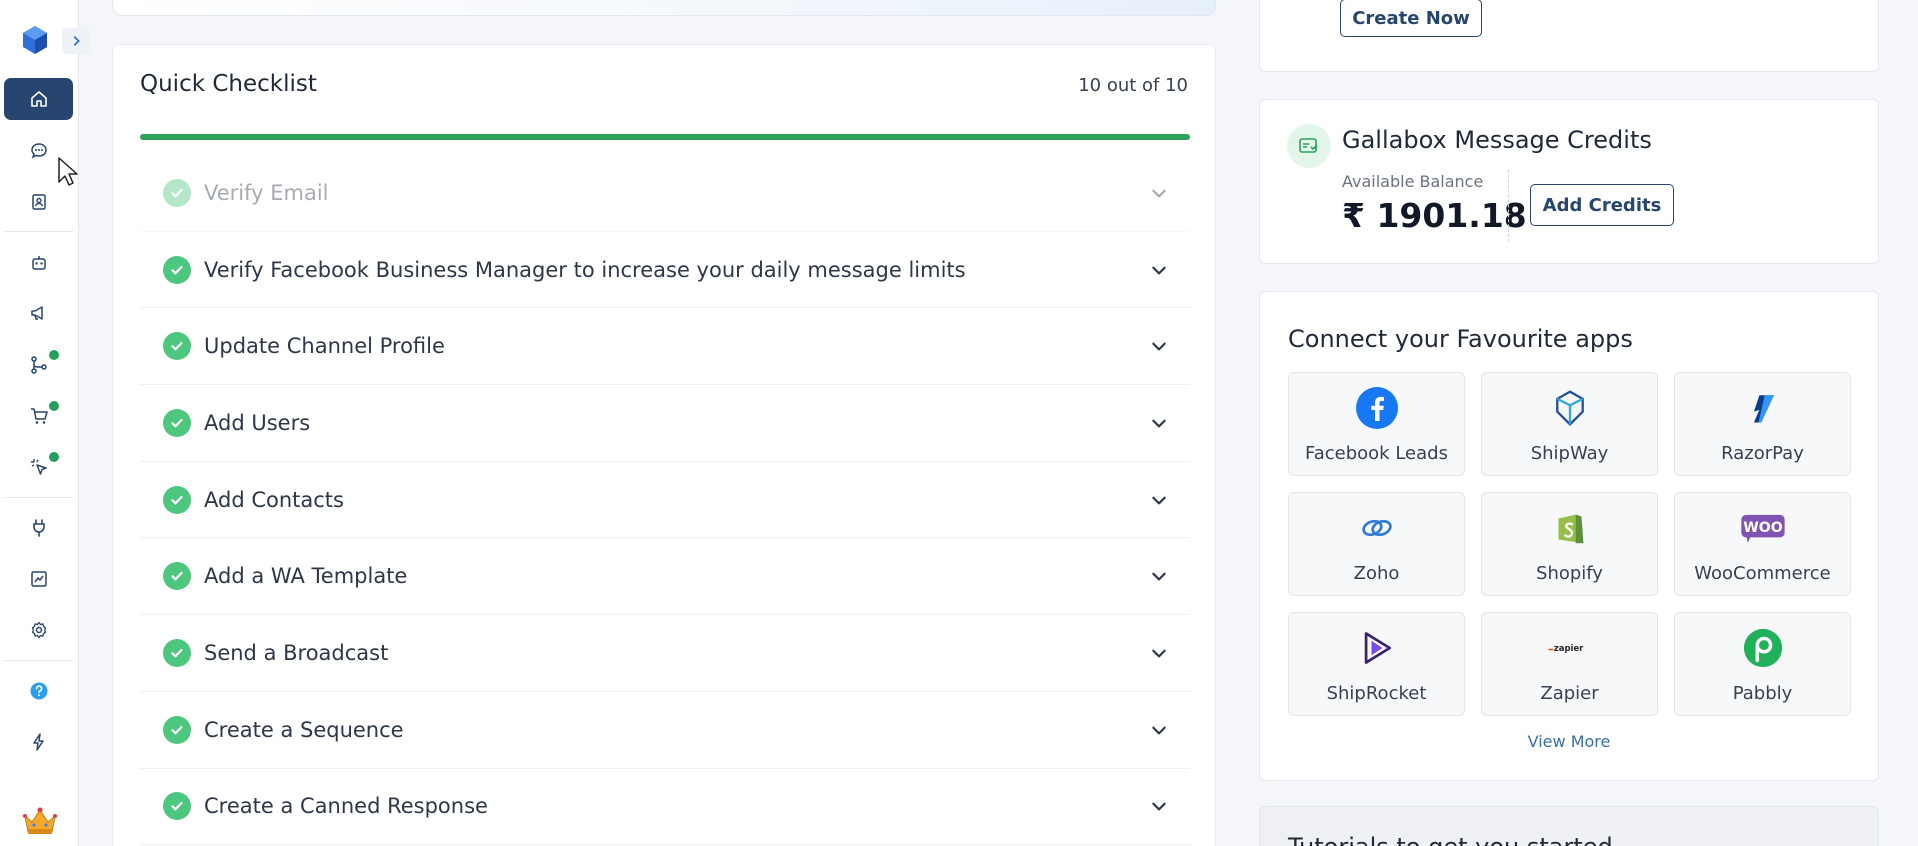 This screenshot has width=1918, height=846. I want to click on home-icon, so click(38, 99).